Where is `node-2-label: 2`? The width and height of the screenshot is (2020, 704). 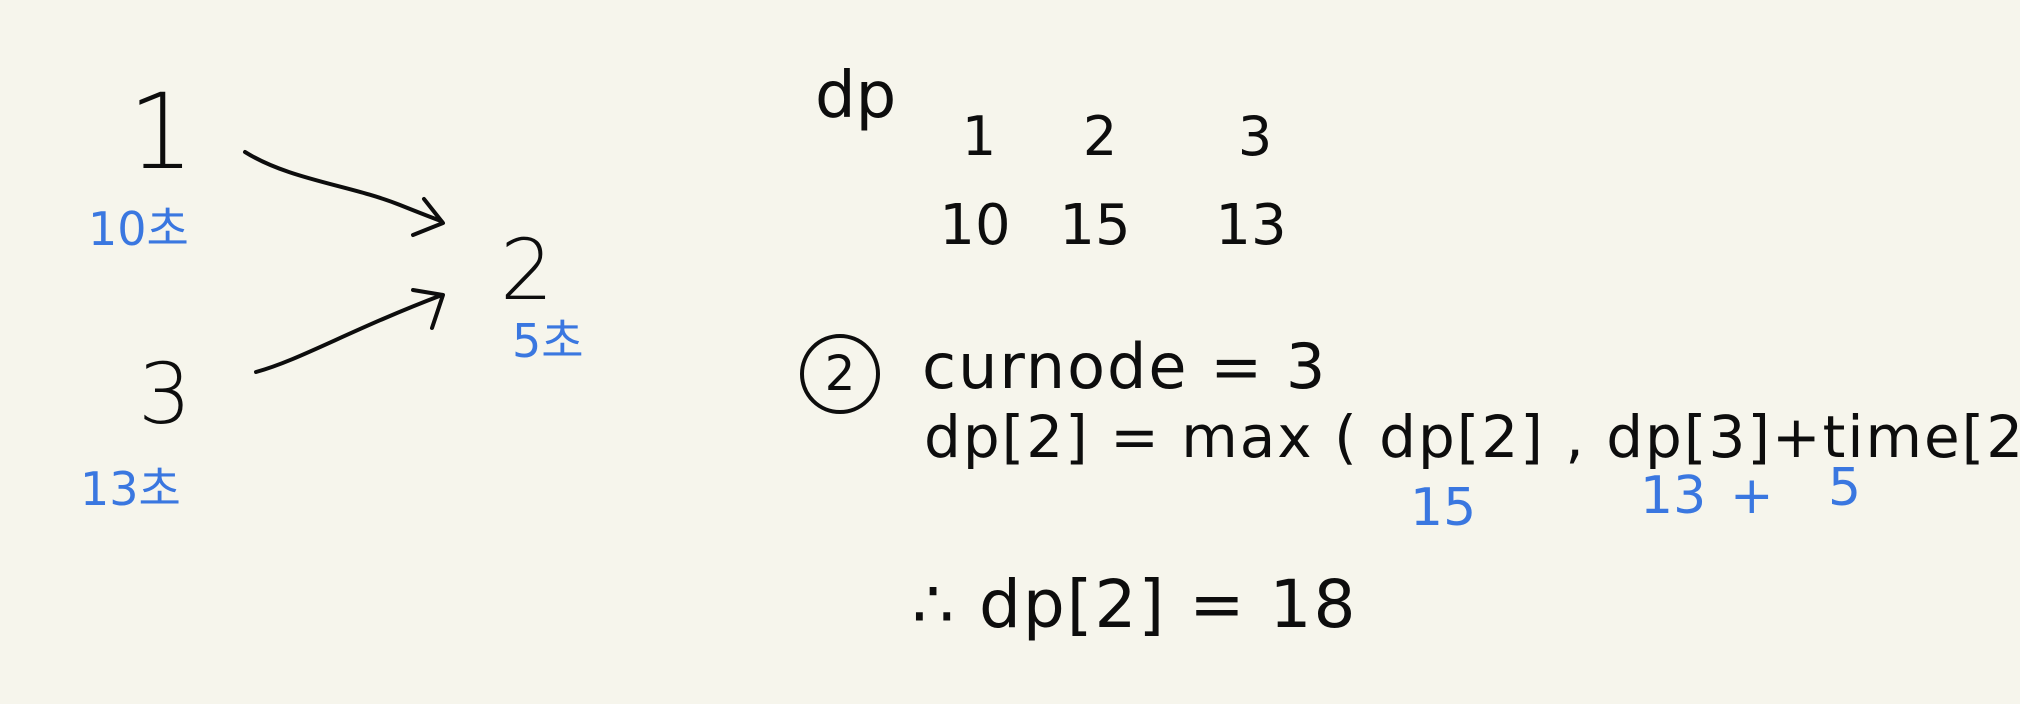
node-2-label: 2 is located at coordinates (527, 270).